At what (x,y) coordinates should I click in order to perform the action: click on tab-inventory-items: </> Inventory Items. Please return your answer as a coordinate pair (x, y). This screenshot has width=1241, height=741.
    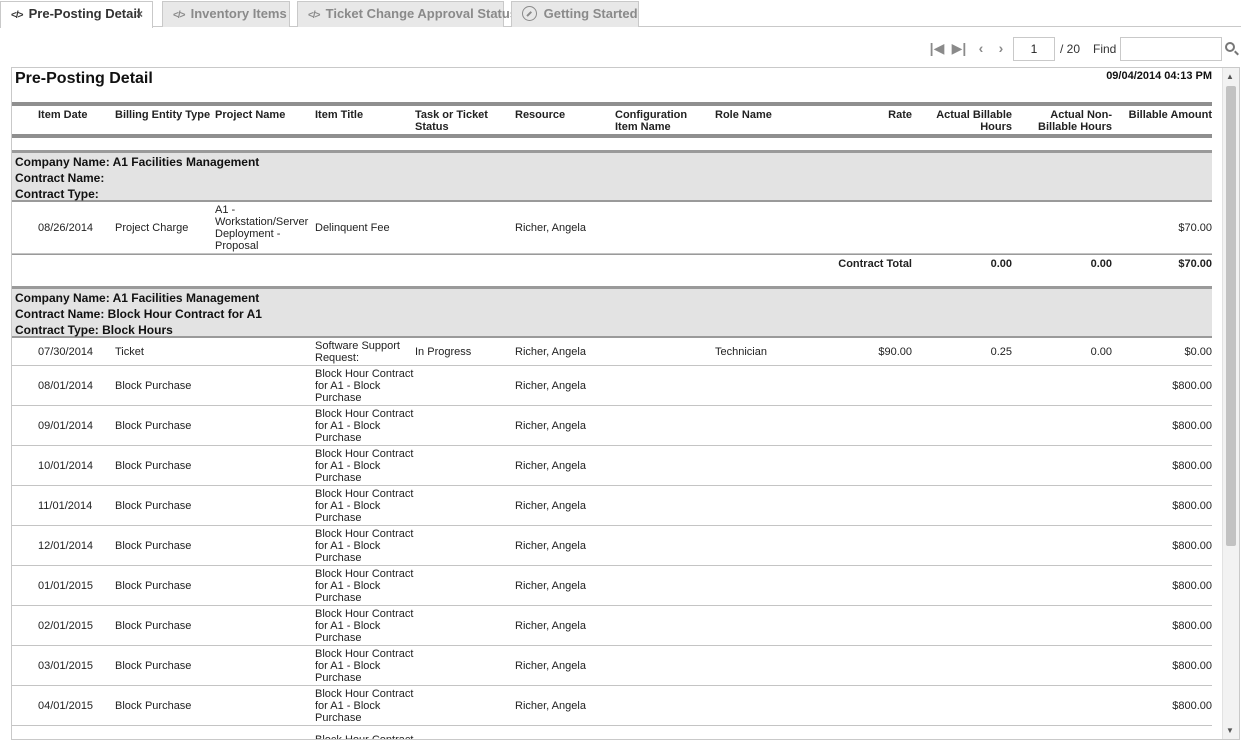
    Looking at the image, I should click on (226, 14).